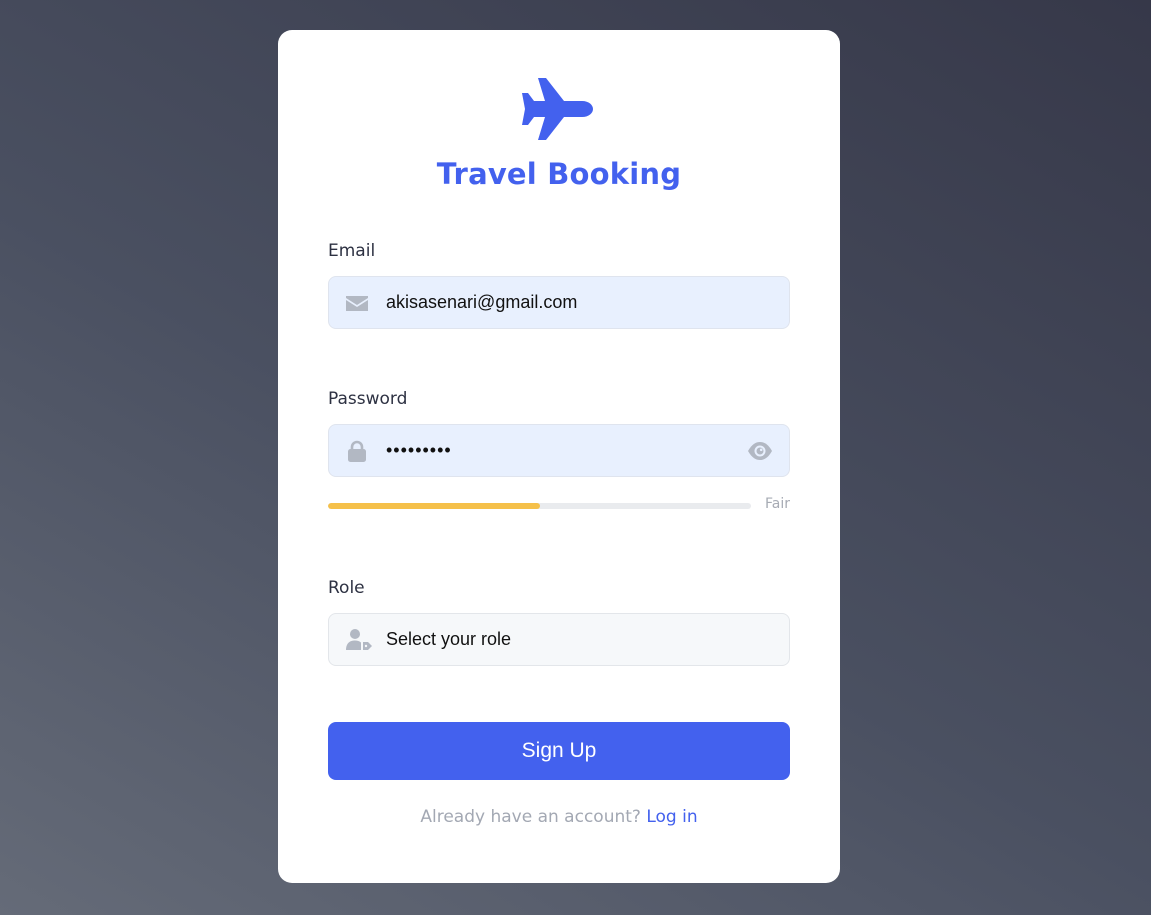 The width and height of the screenshot is (1151, 915). What do you see at coordinates (357, 451) in the screenshot?
I see `lock-icon` at bounding box center [357, 451].